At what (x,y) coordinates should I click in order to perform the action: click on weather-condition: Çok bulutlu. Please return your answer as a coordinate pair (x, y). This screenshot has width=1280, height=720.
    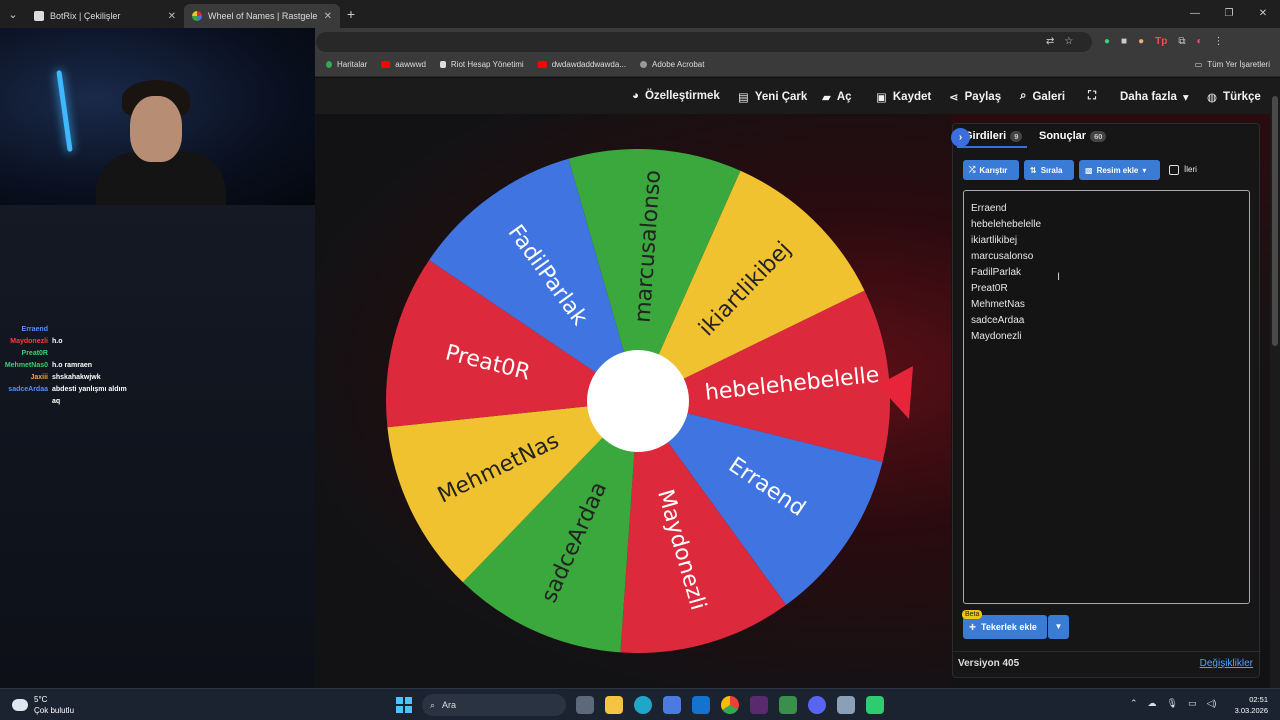
    Looking at the image, I should click on (54, 710).